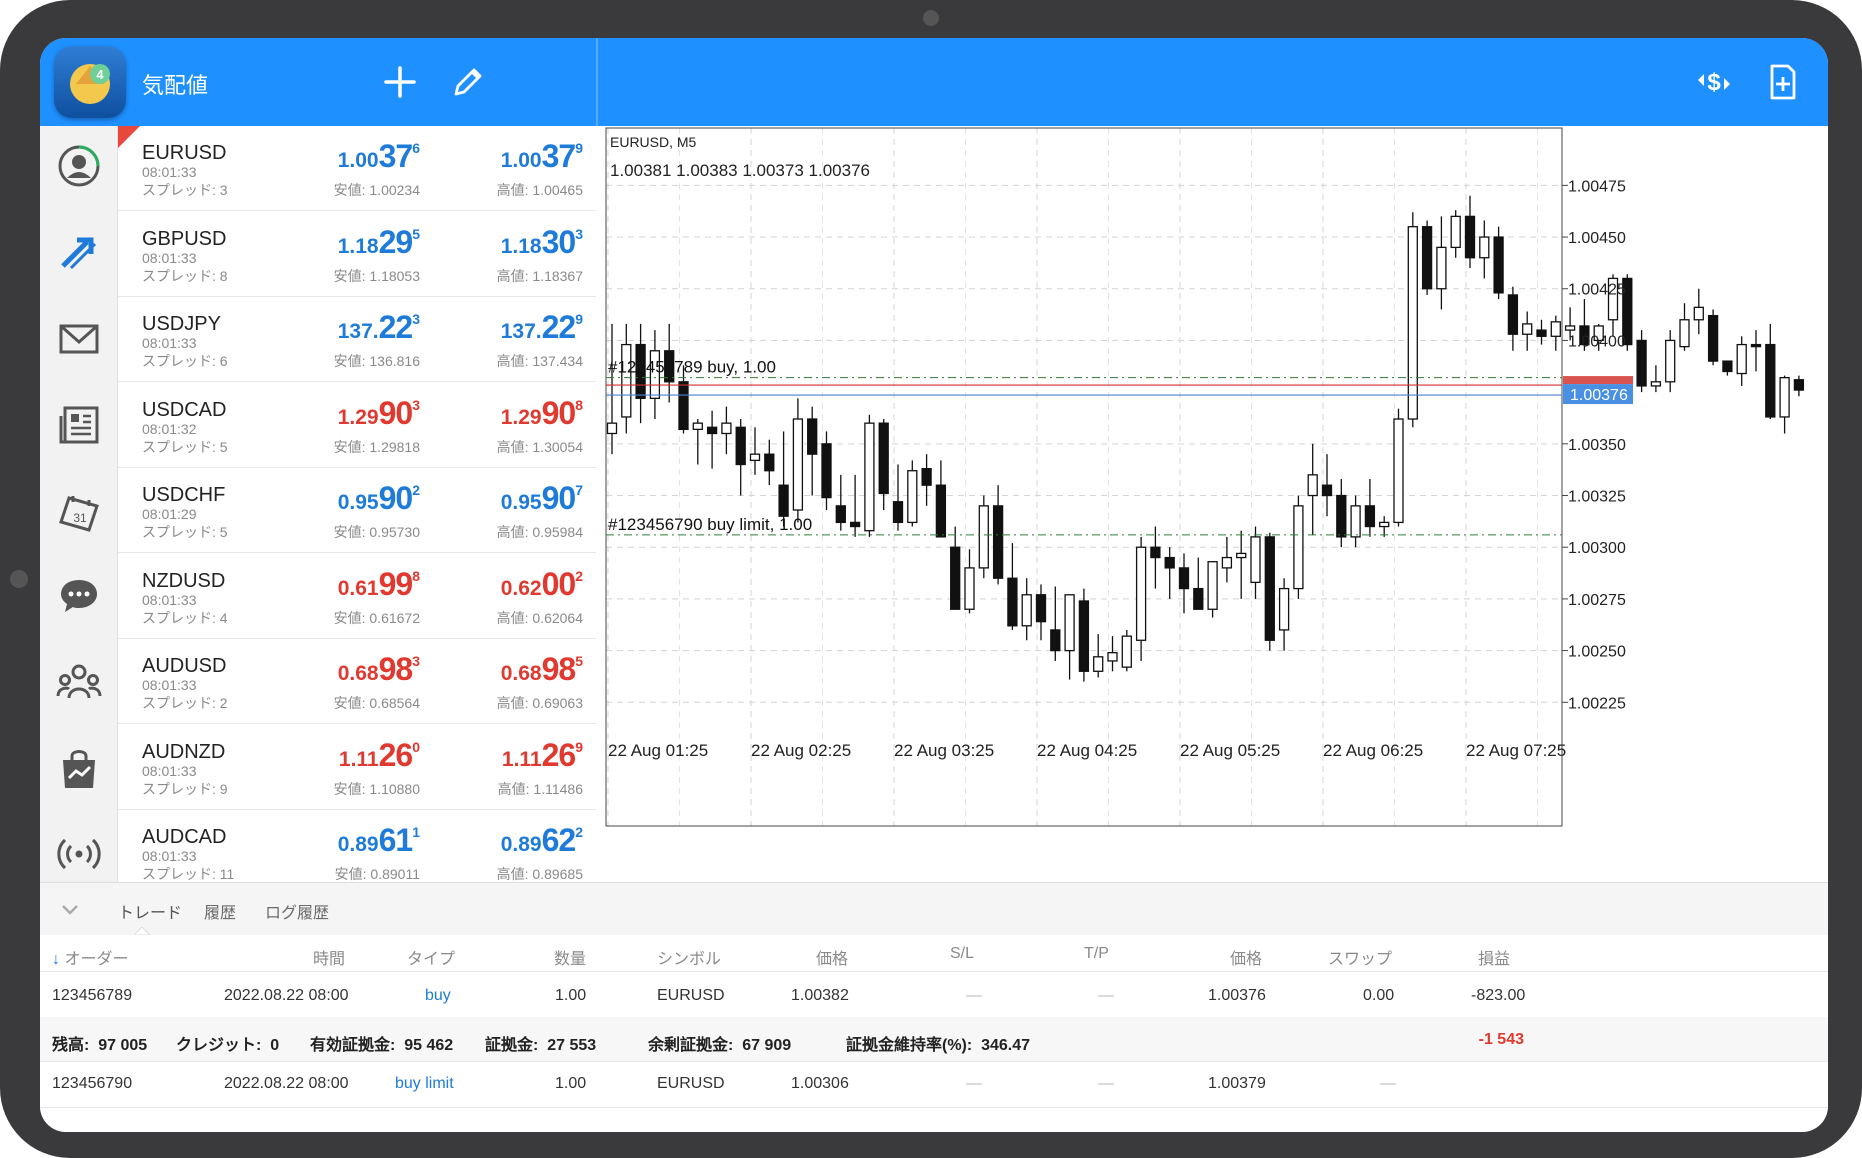 The width and height of the screenshot is (1862, 1158). I want to click on quote-spread: スプレッド: 4, so click(185, 617).